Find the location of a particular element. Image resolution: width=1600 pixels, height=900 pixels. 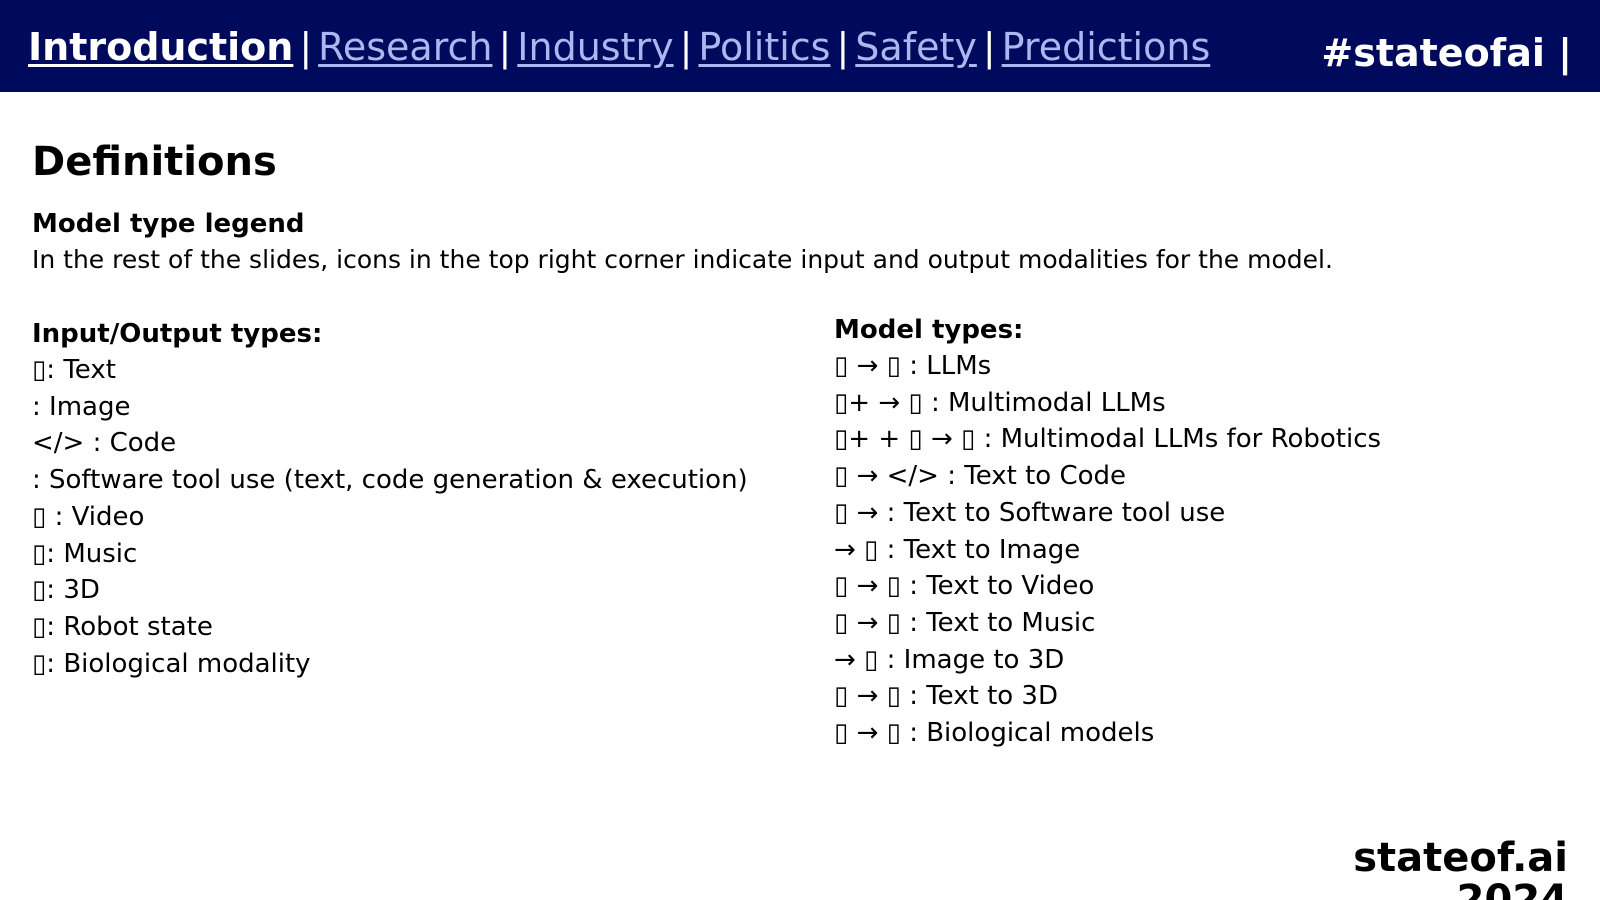

page-title: Definitions is located at coordinates (154, 162).